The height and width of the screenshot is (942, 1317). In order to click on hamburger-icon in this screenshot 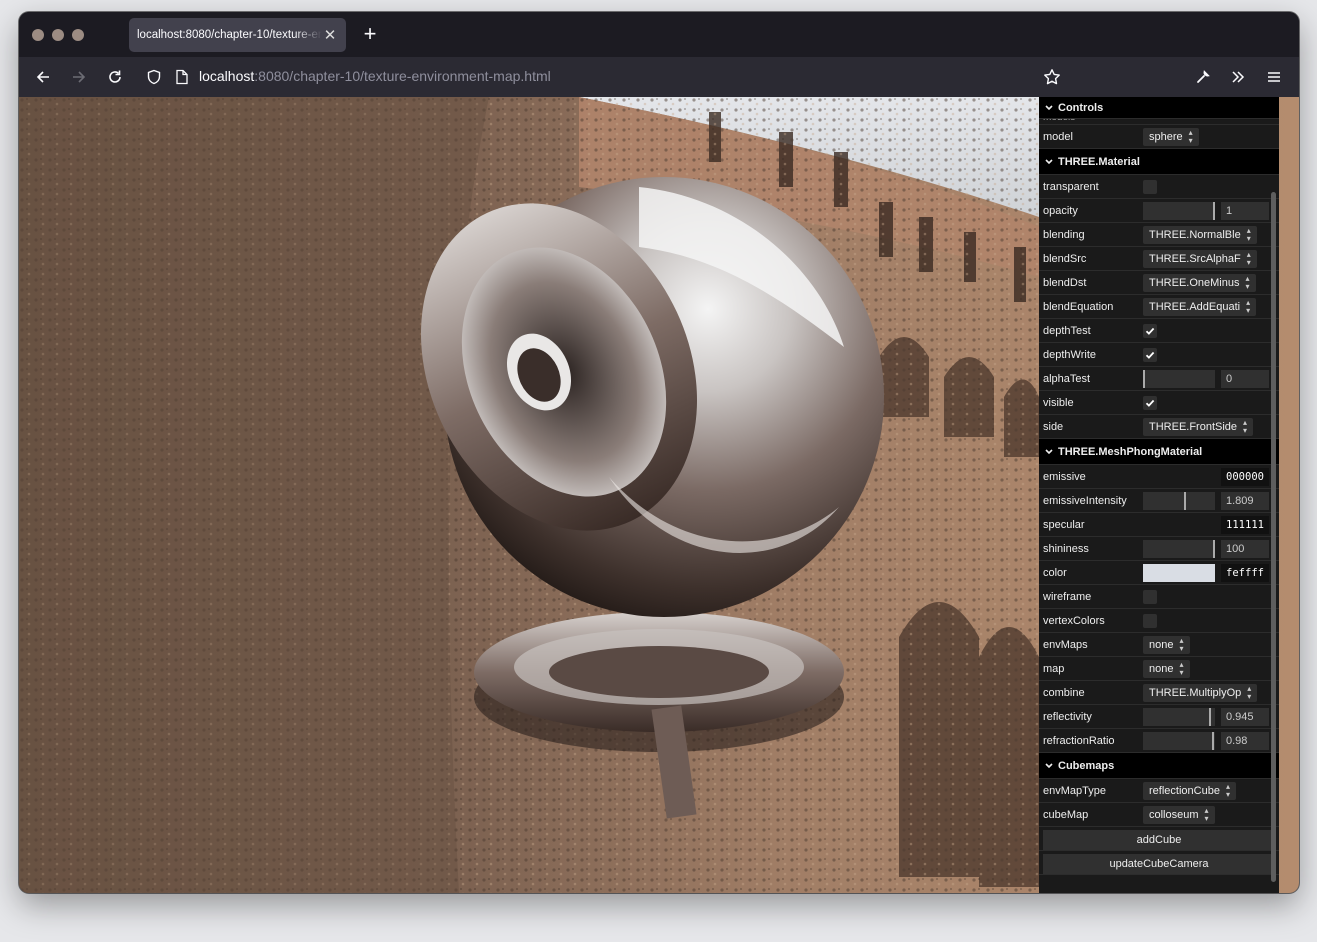, I will do `click(1274, 77)`.